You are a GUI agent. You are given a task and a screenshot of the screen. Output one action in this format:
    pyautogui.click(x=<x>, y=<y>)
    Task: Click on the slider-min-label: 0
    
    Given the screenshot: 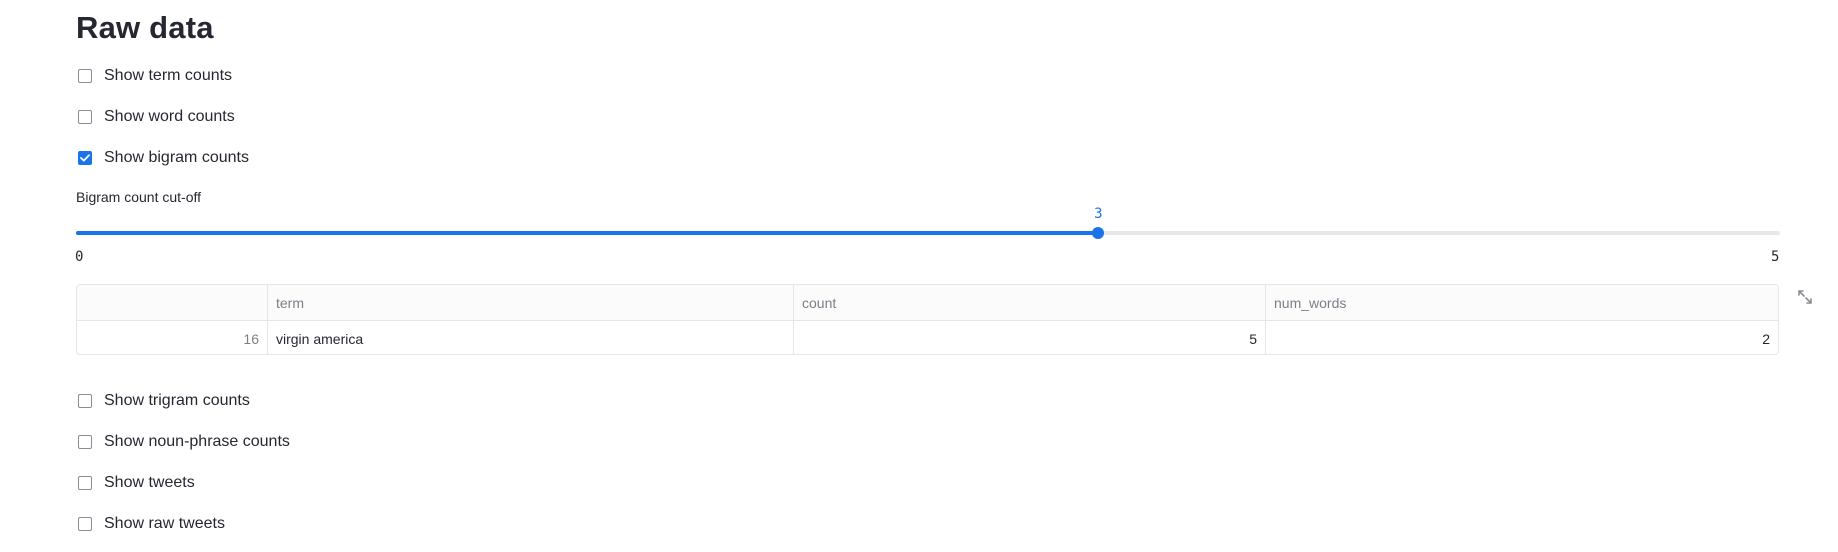 What is the action you would take?
    pyautogui.click(x=79, y=257)
    